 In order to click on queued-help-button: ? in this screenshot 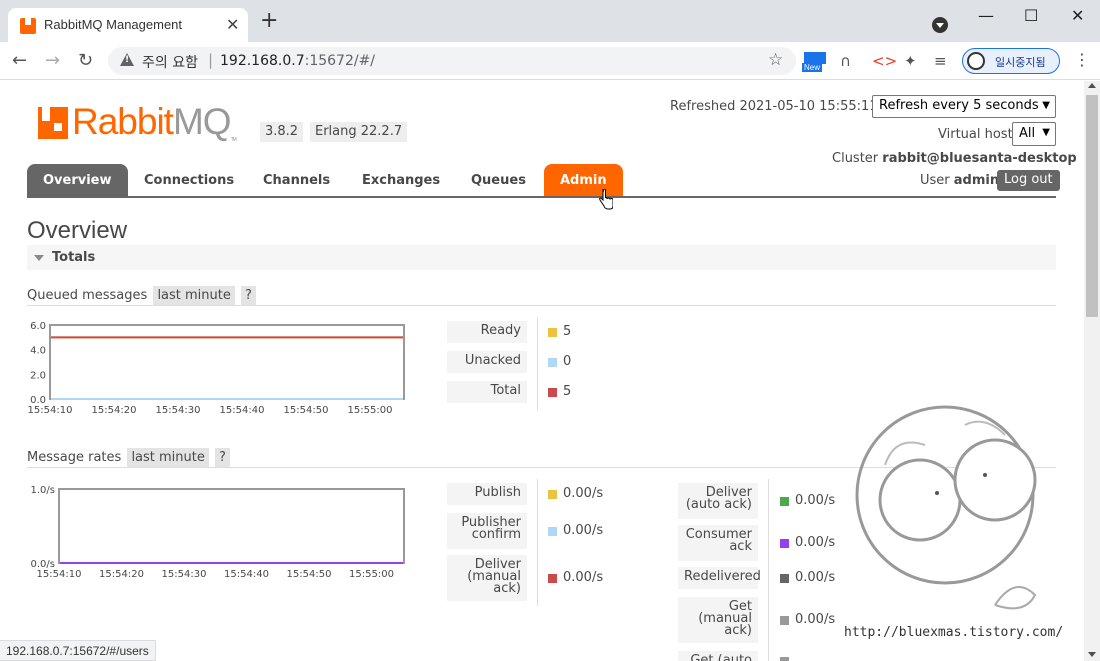, I will do `click(248, 295)`.